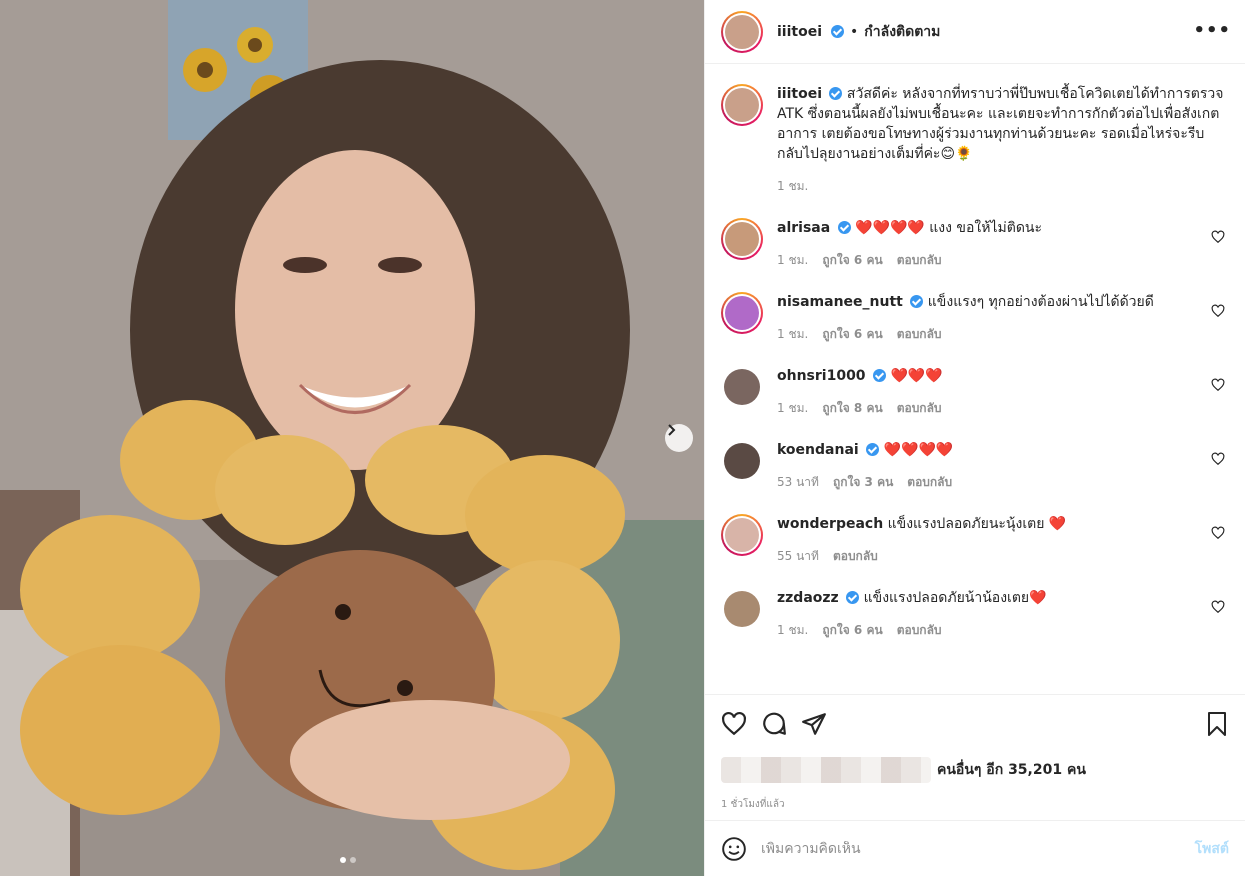 The image size is (1245, 876). I want to click on chevron-right-icon, so click(672, 430).